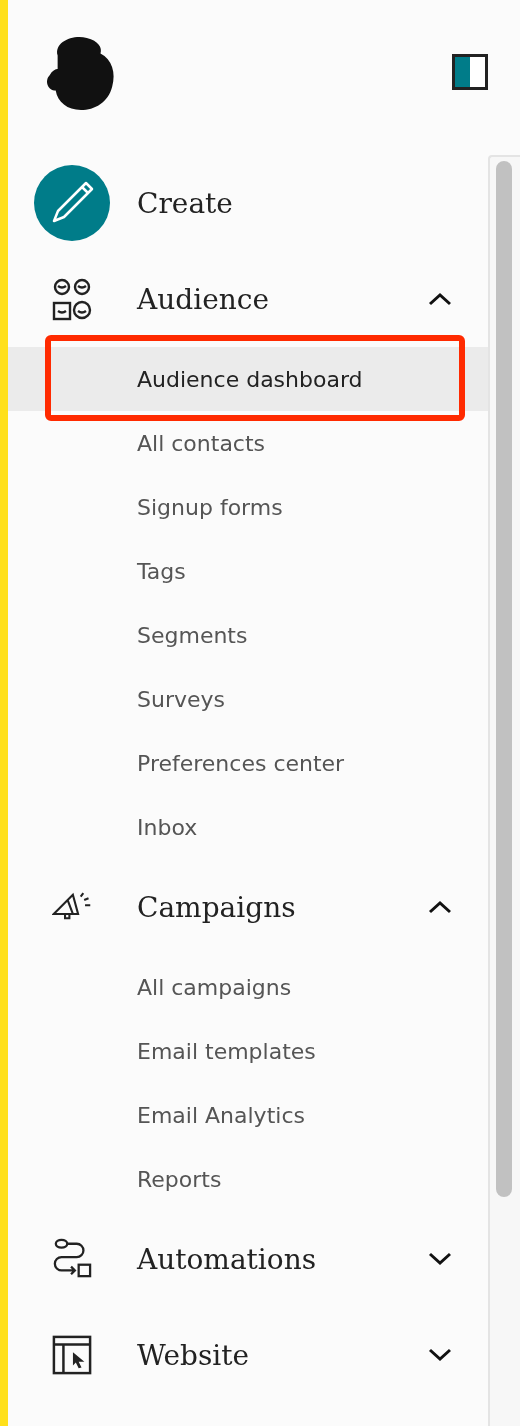 The image size is (520, 1426). Describe the element at coordinates (181, 699) in the screenshot. I see `nav-item: Surveys` at that location.